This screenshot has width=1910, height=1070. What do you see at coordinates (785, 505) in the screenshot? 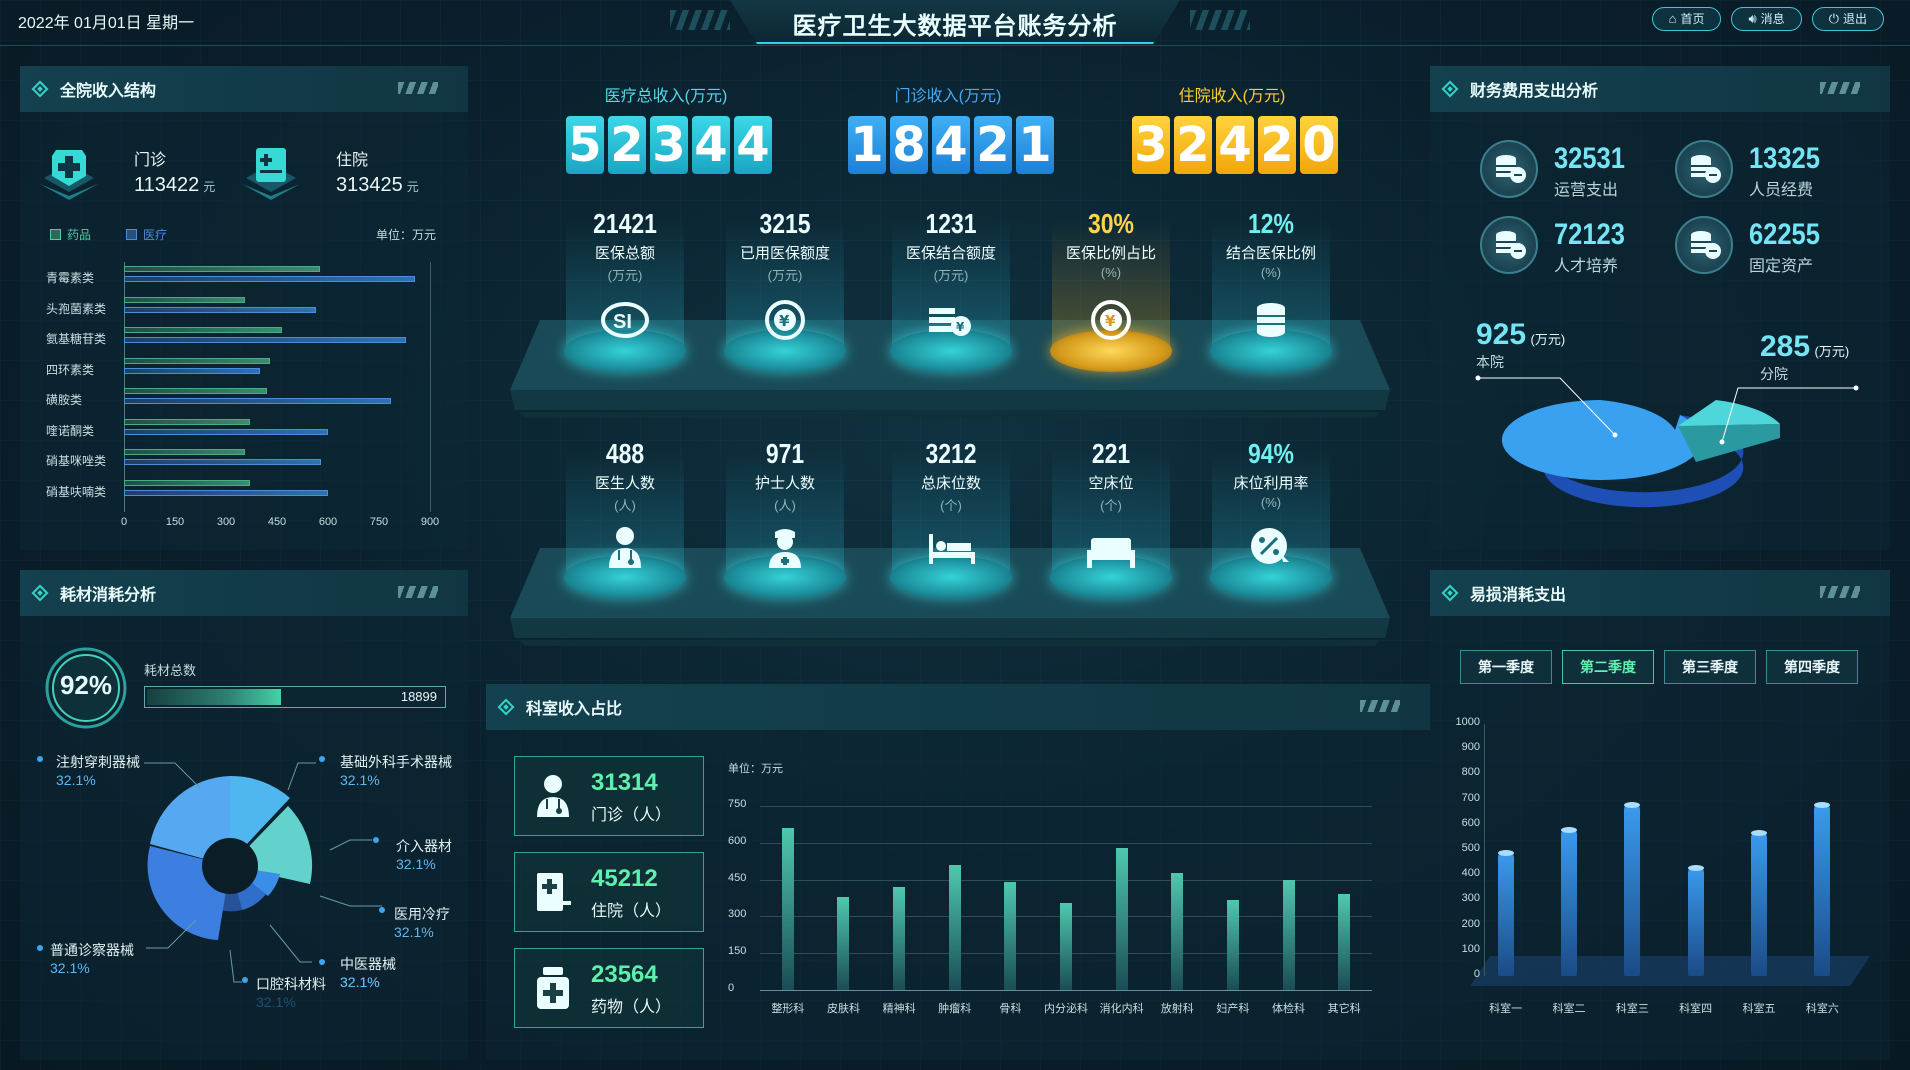
I see `stat-unit: (人)` at bounding box center [785, 505].